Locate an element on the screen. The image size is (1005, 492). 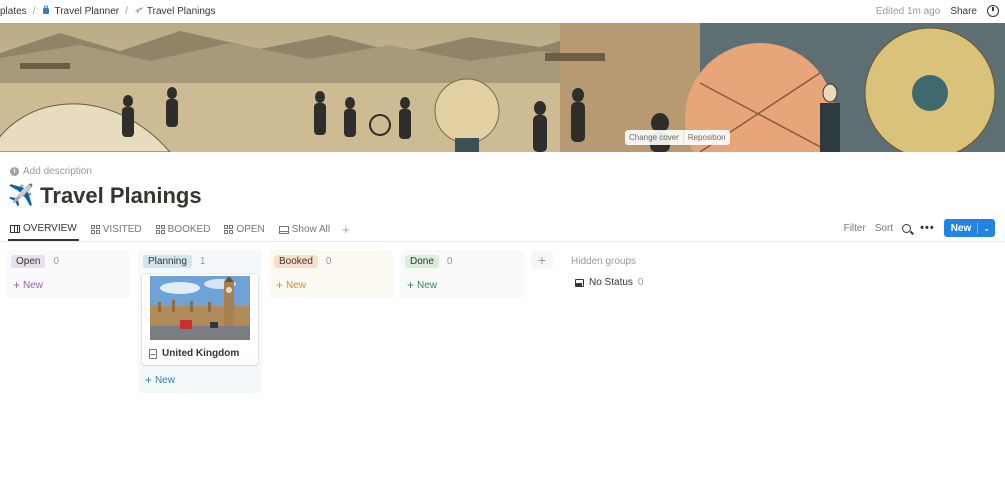
add-description-button: i Add description is located at coordinates (51, 171).